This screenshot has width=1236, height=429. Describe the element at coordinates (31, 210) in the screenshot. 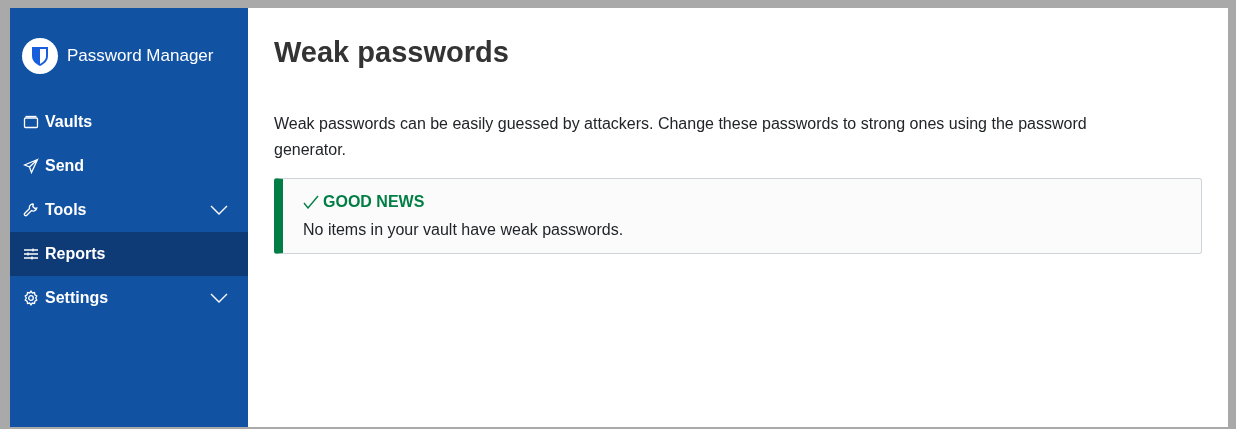

I see `wrench-icon` at that location.